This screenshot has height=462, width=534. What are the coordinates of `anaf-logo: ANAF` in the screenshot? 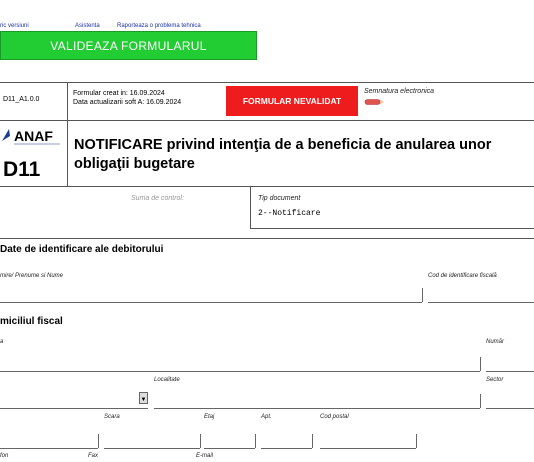 It's located at (31, 136).